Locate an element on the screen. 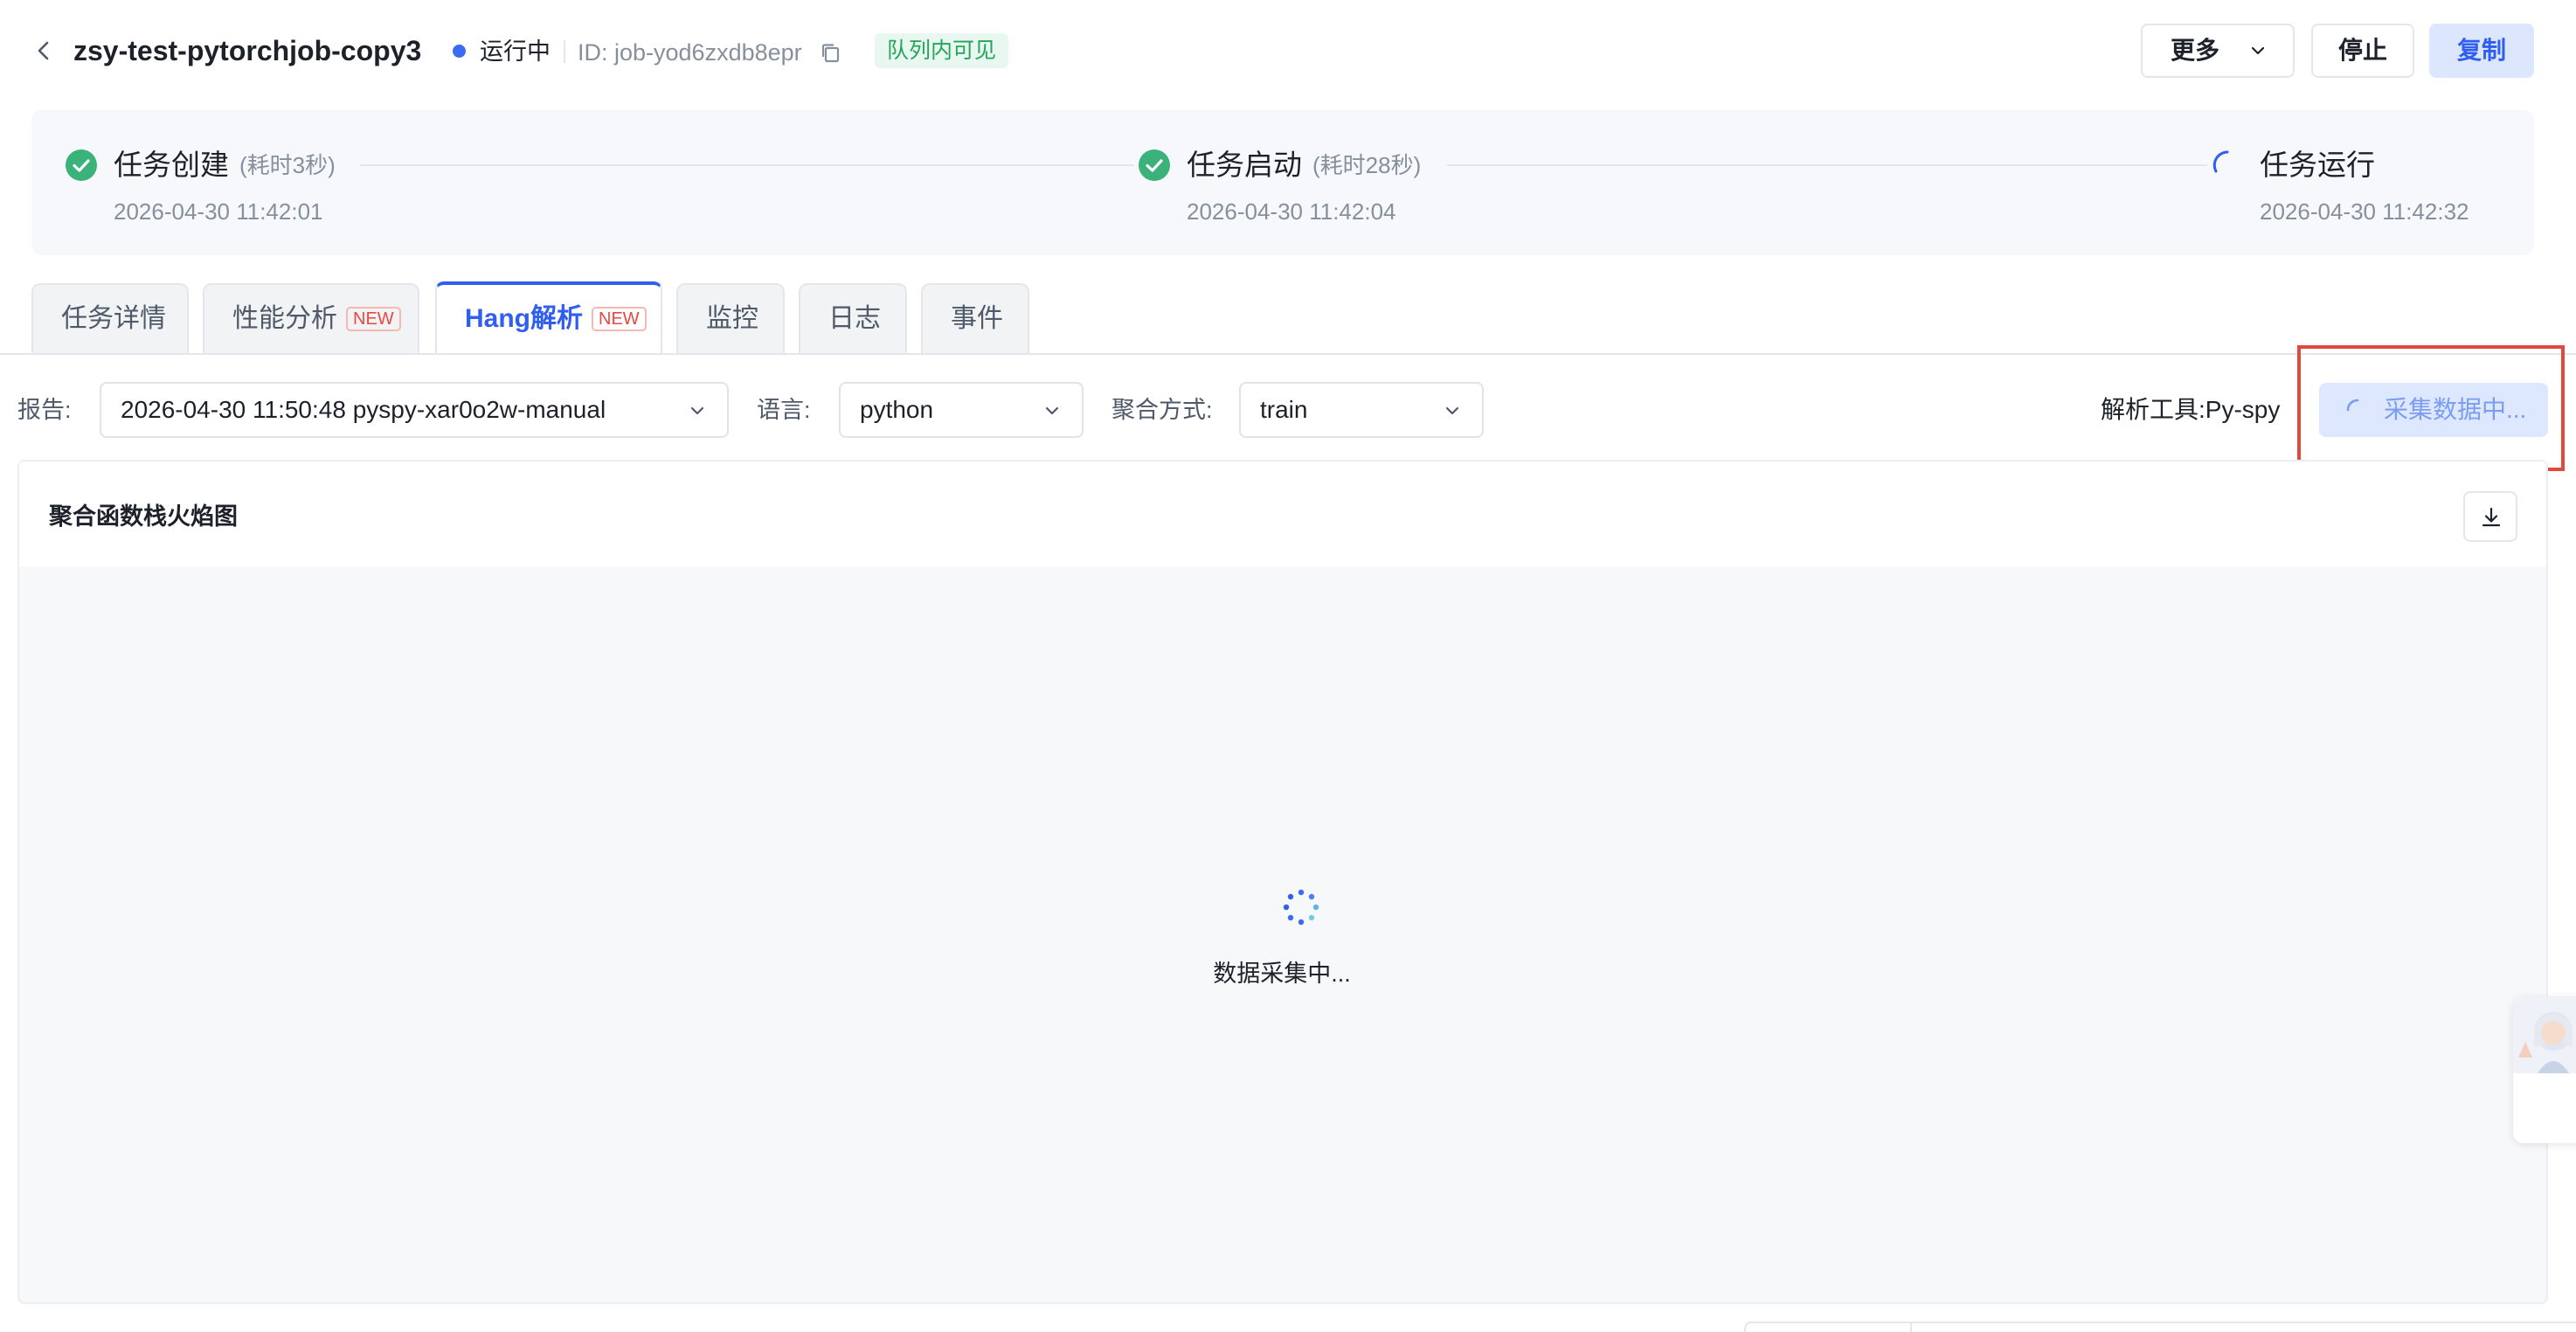 This screenshot has height=1332, width=2576. flame-graph-title: 聚合函数栈火焰图 is located at coordinates (143, 516).